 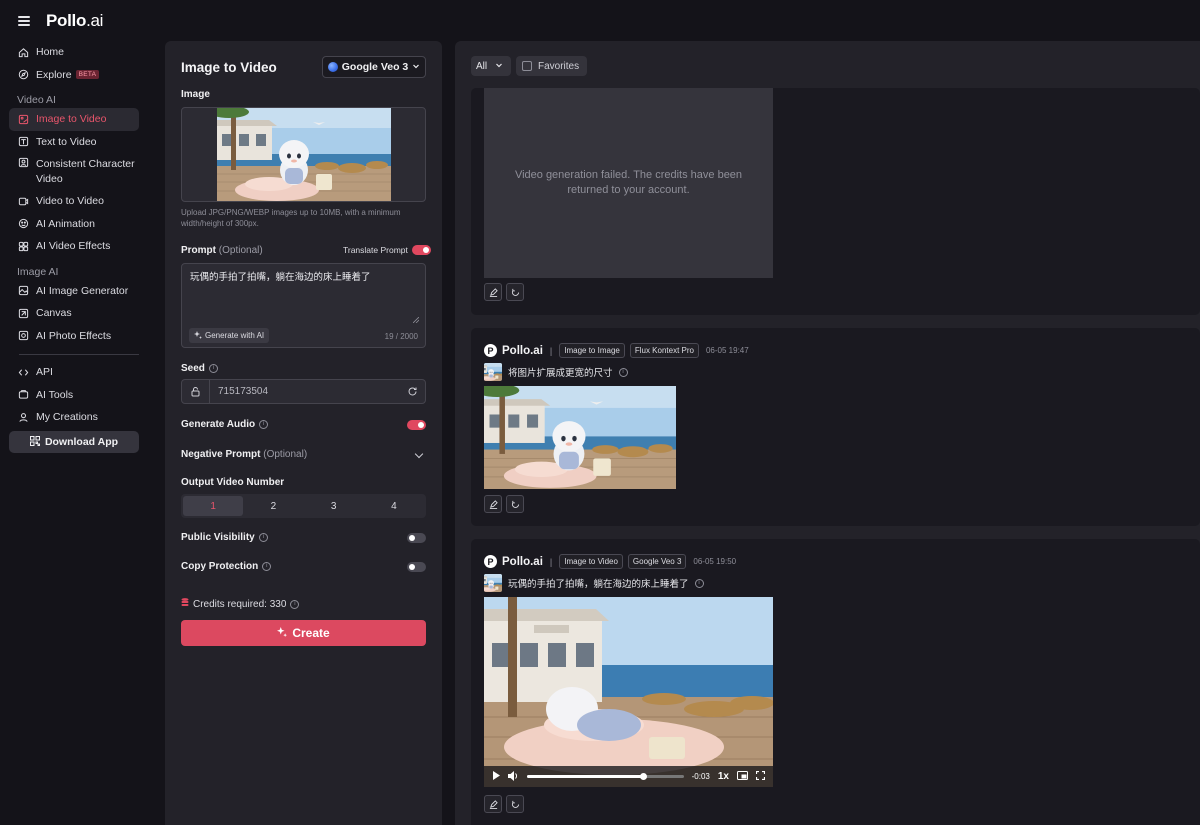 I want to click on animation-icon, so click(x=23, y=223).